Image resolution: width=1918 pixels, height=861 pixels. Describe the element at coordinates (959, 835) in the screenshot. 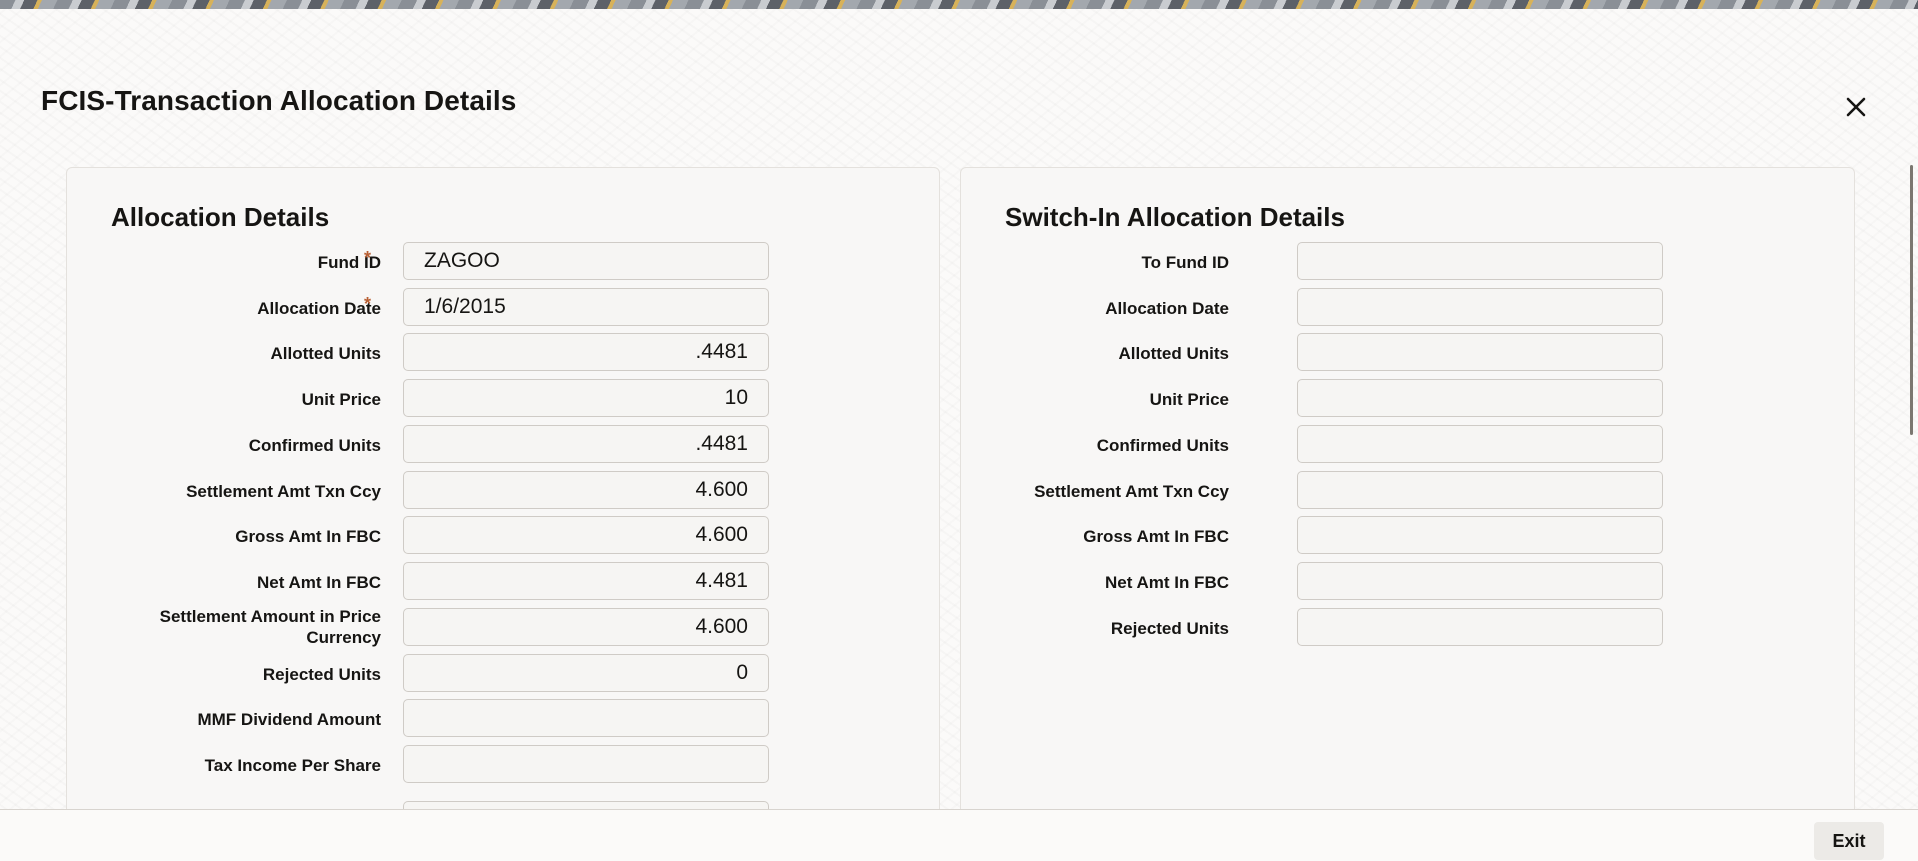

I see `dialog-footer: Exit` at that location.